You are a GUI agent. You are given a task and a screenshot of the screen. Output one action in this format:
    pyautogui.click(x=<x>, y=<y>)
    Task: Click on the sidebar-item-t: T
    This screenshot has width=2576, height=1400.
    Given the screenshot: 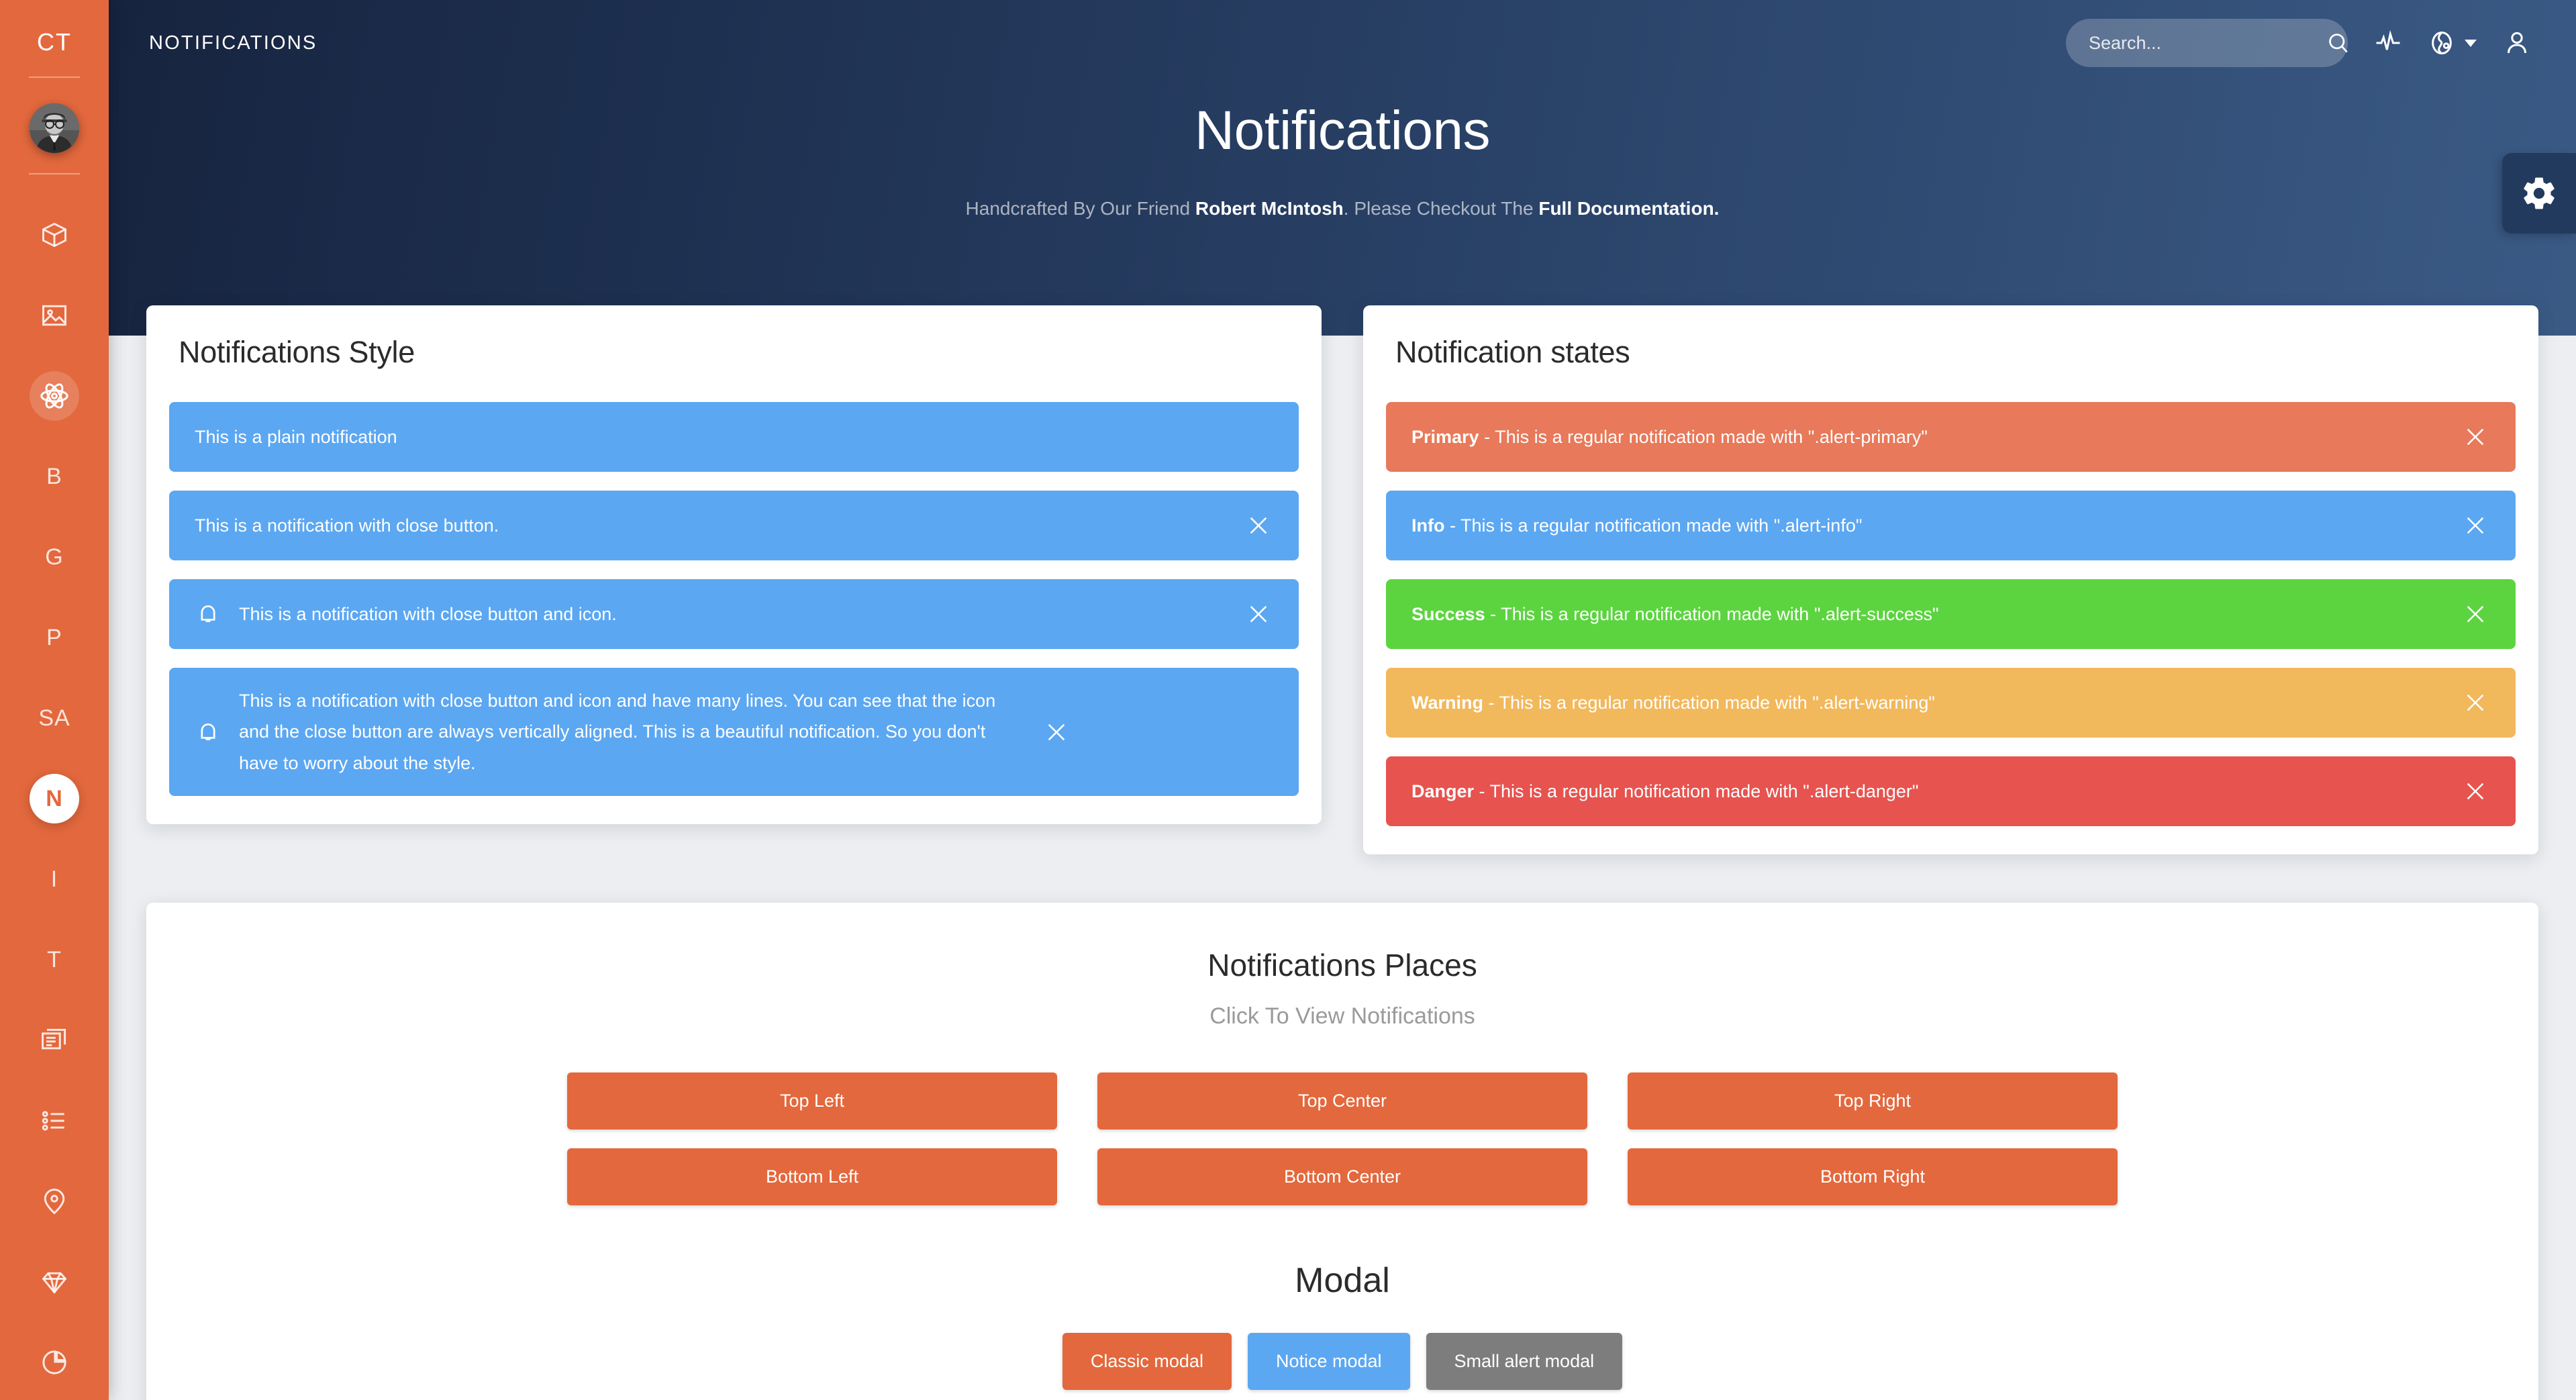 What is the action you would take?
    pyautogui.click(x=54, y=959)
    